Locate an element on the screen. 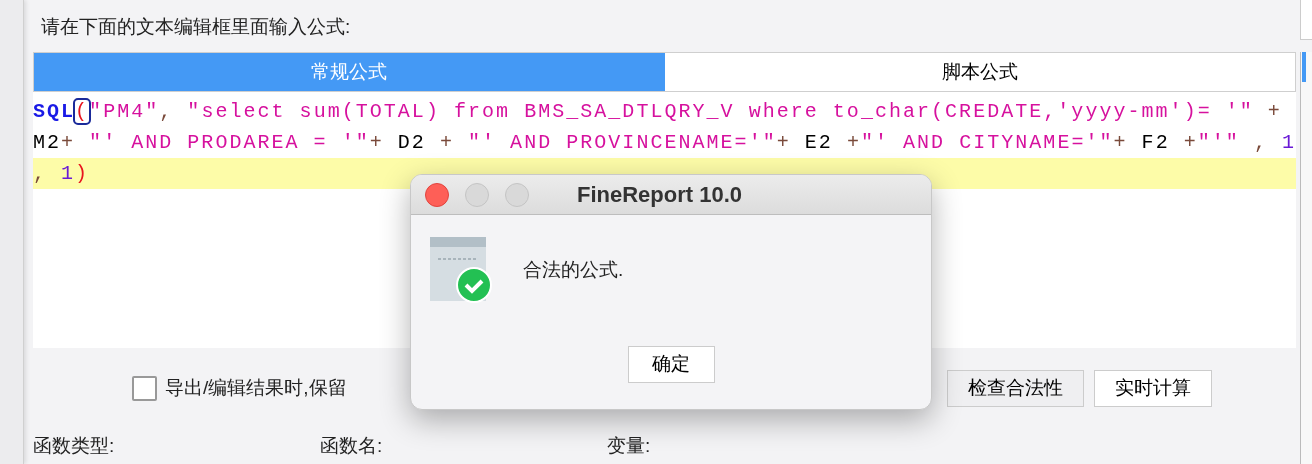 This screenshot has width=1312, height=464. section-label: 函数类型: is located at coordinates (73, 445).